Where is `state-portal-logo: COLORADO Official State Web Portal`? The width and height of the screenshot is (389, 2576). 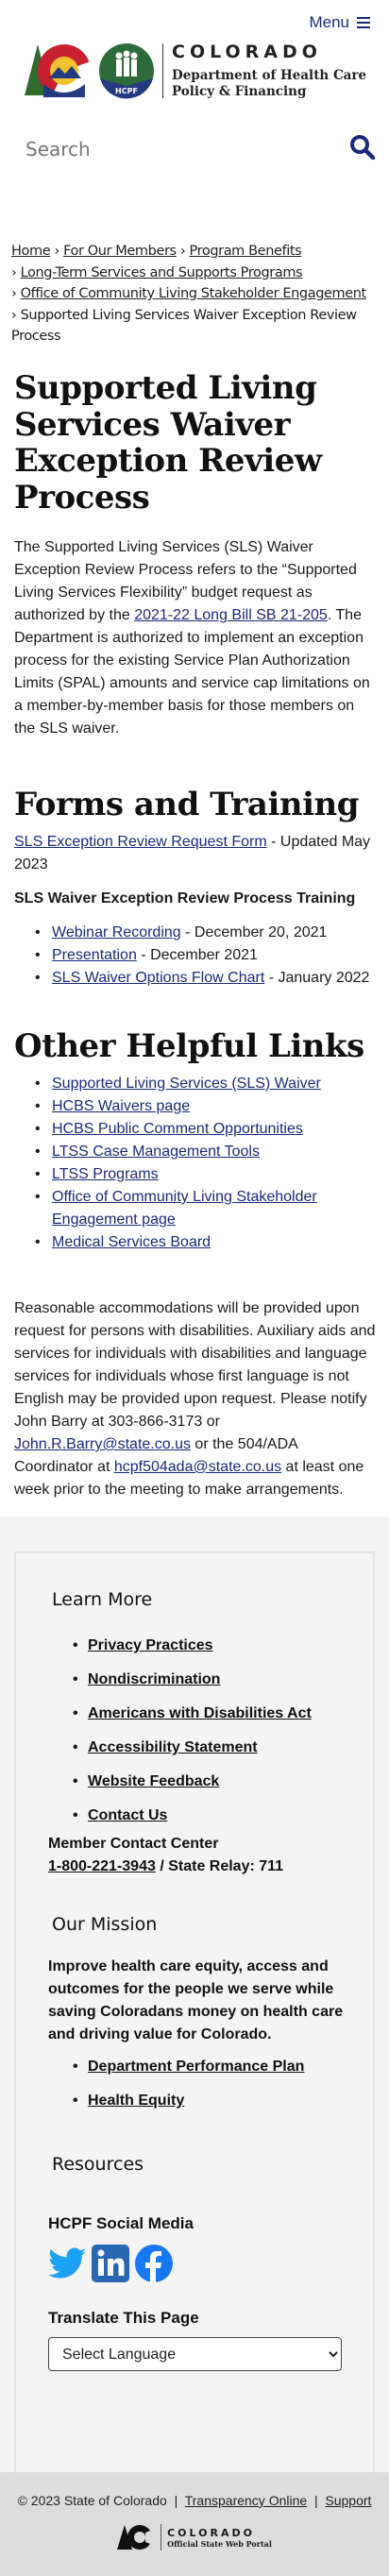 state-portal-logo: COLORADO Official State Web Portal is located at coordinates (194, 2537).